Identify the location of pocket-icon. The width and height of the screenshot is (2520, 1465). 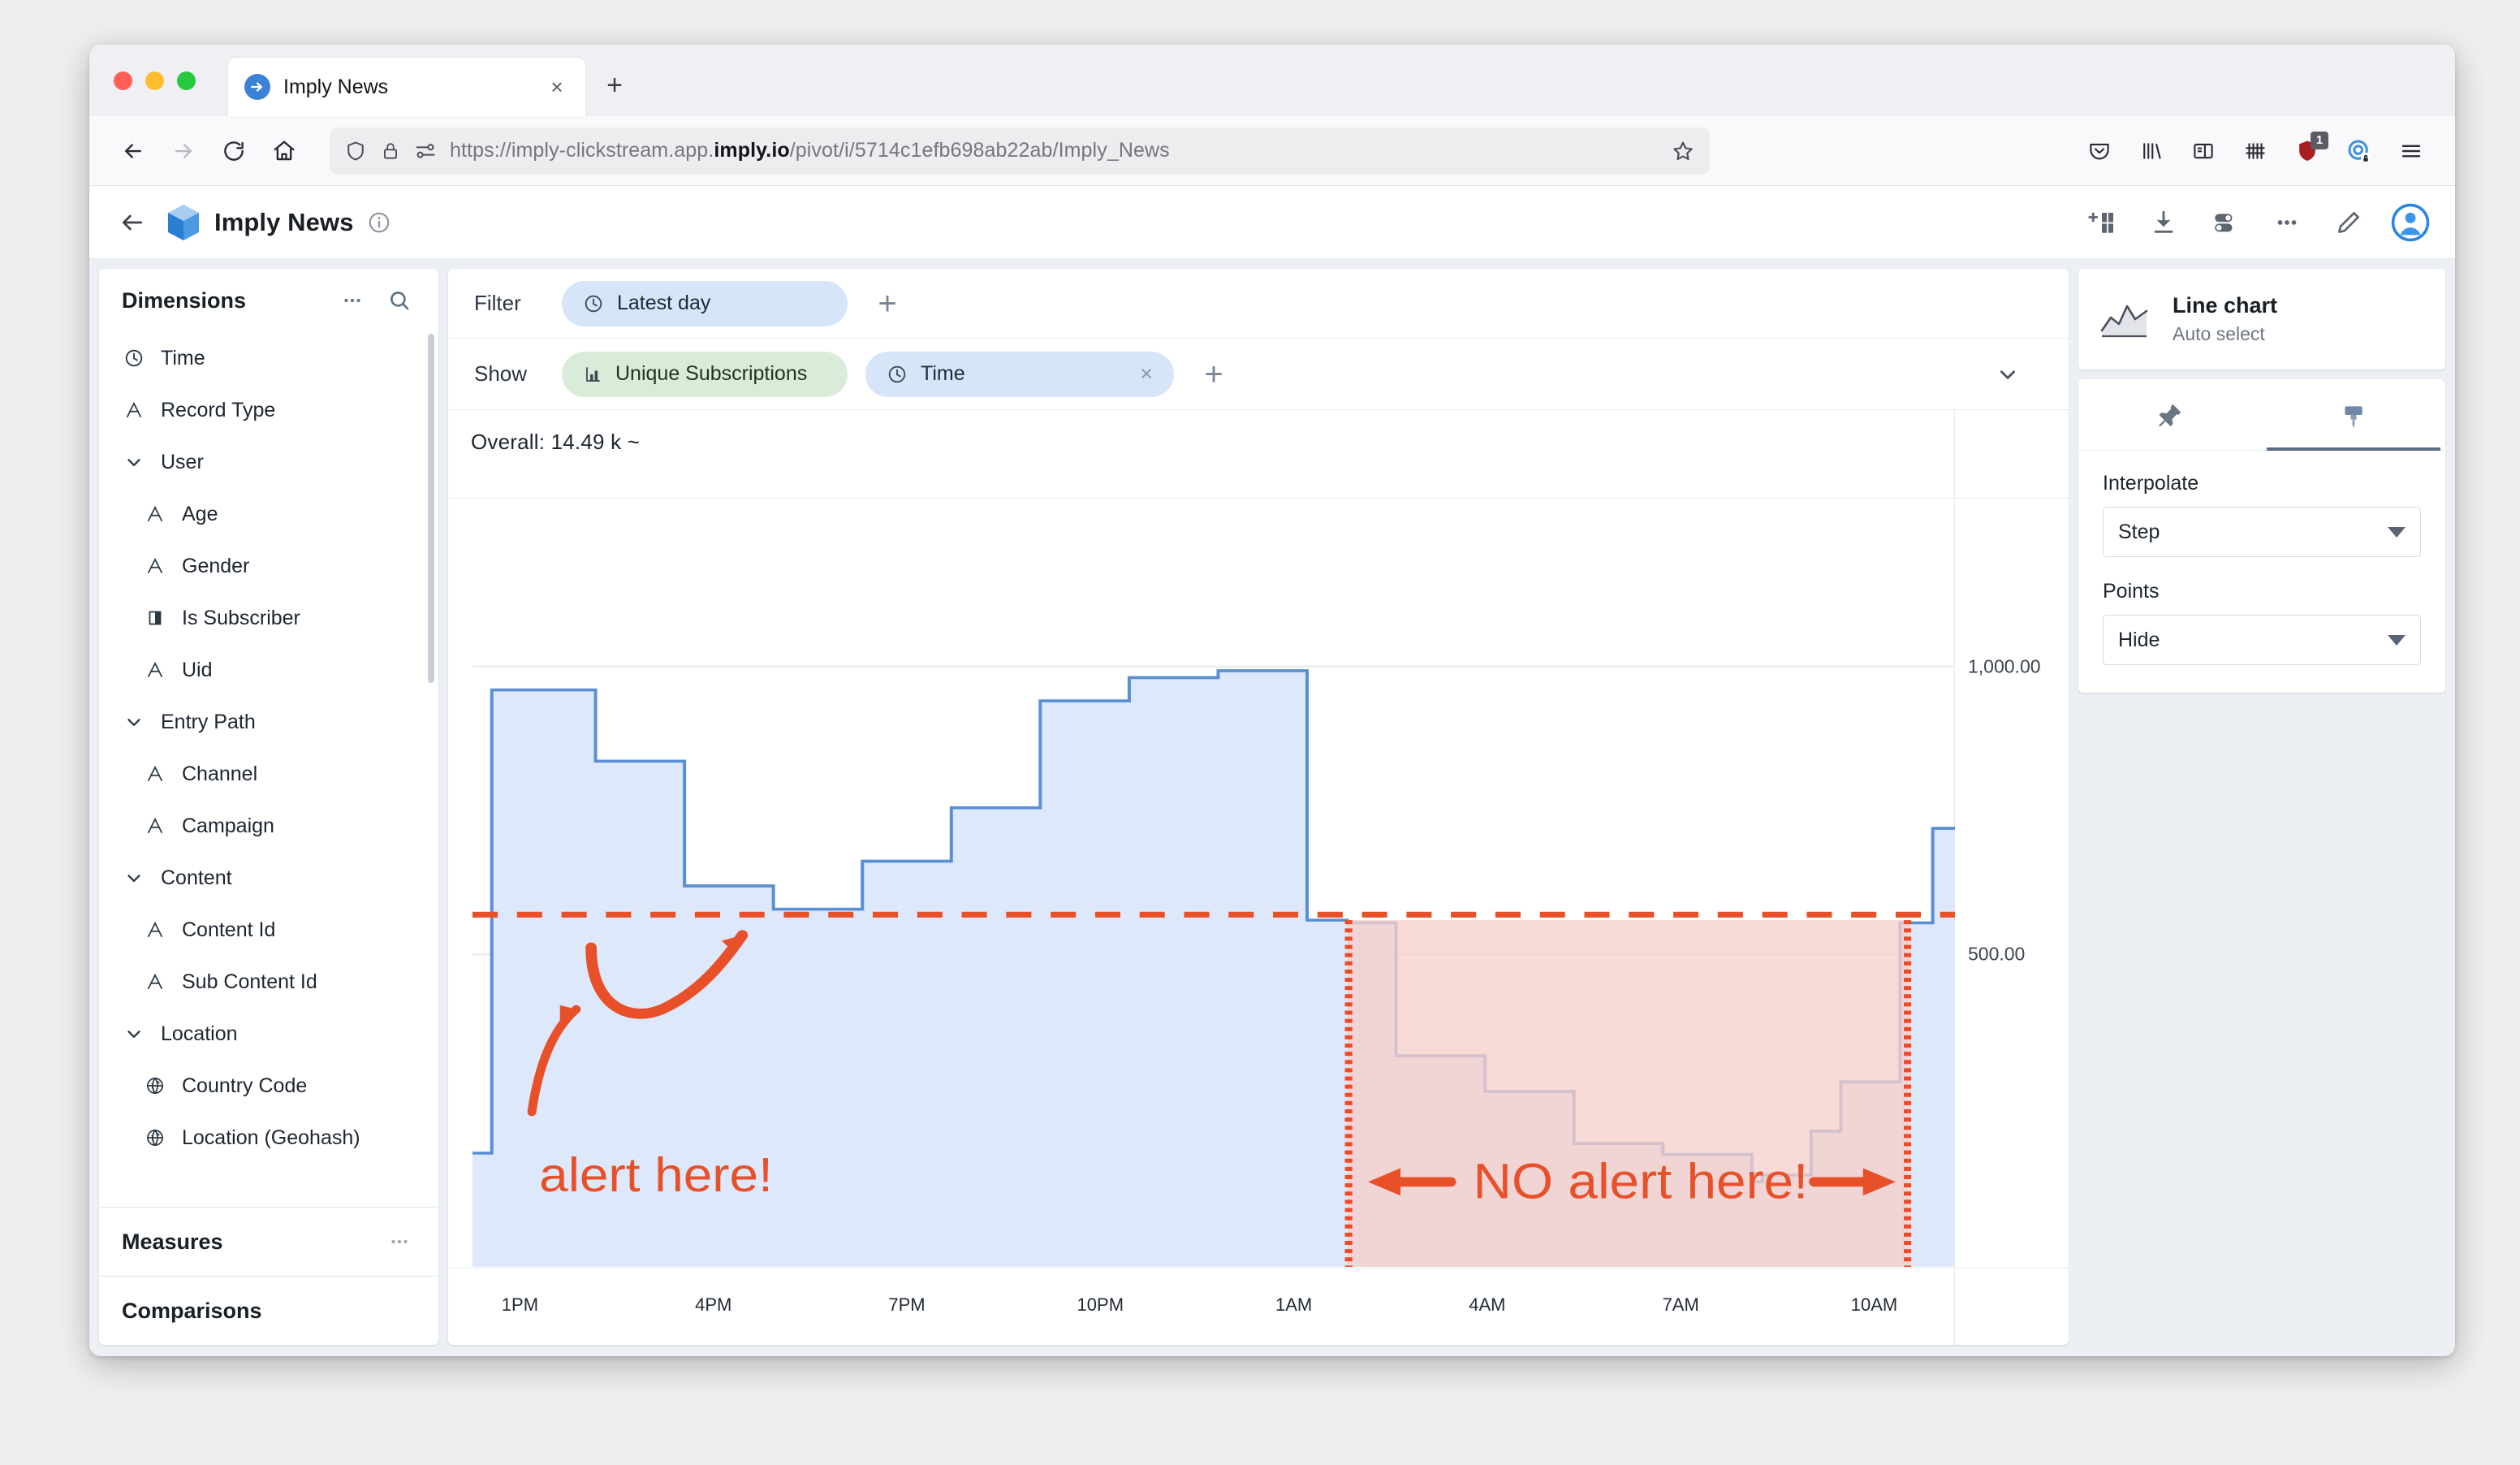
(2099, 151).